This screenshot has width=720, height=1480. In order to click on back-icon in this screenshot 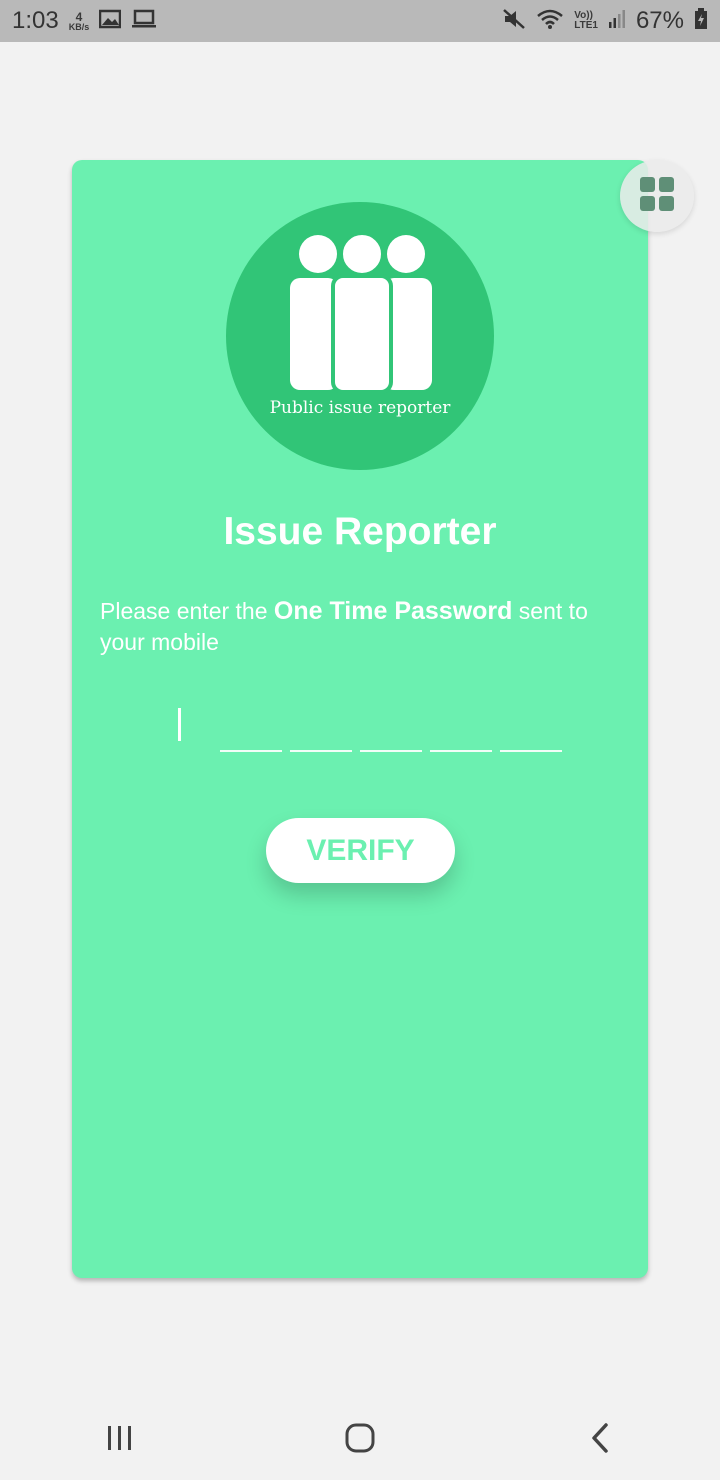, I will do `click(600, 1440)`.